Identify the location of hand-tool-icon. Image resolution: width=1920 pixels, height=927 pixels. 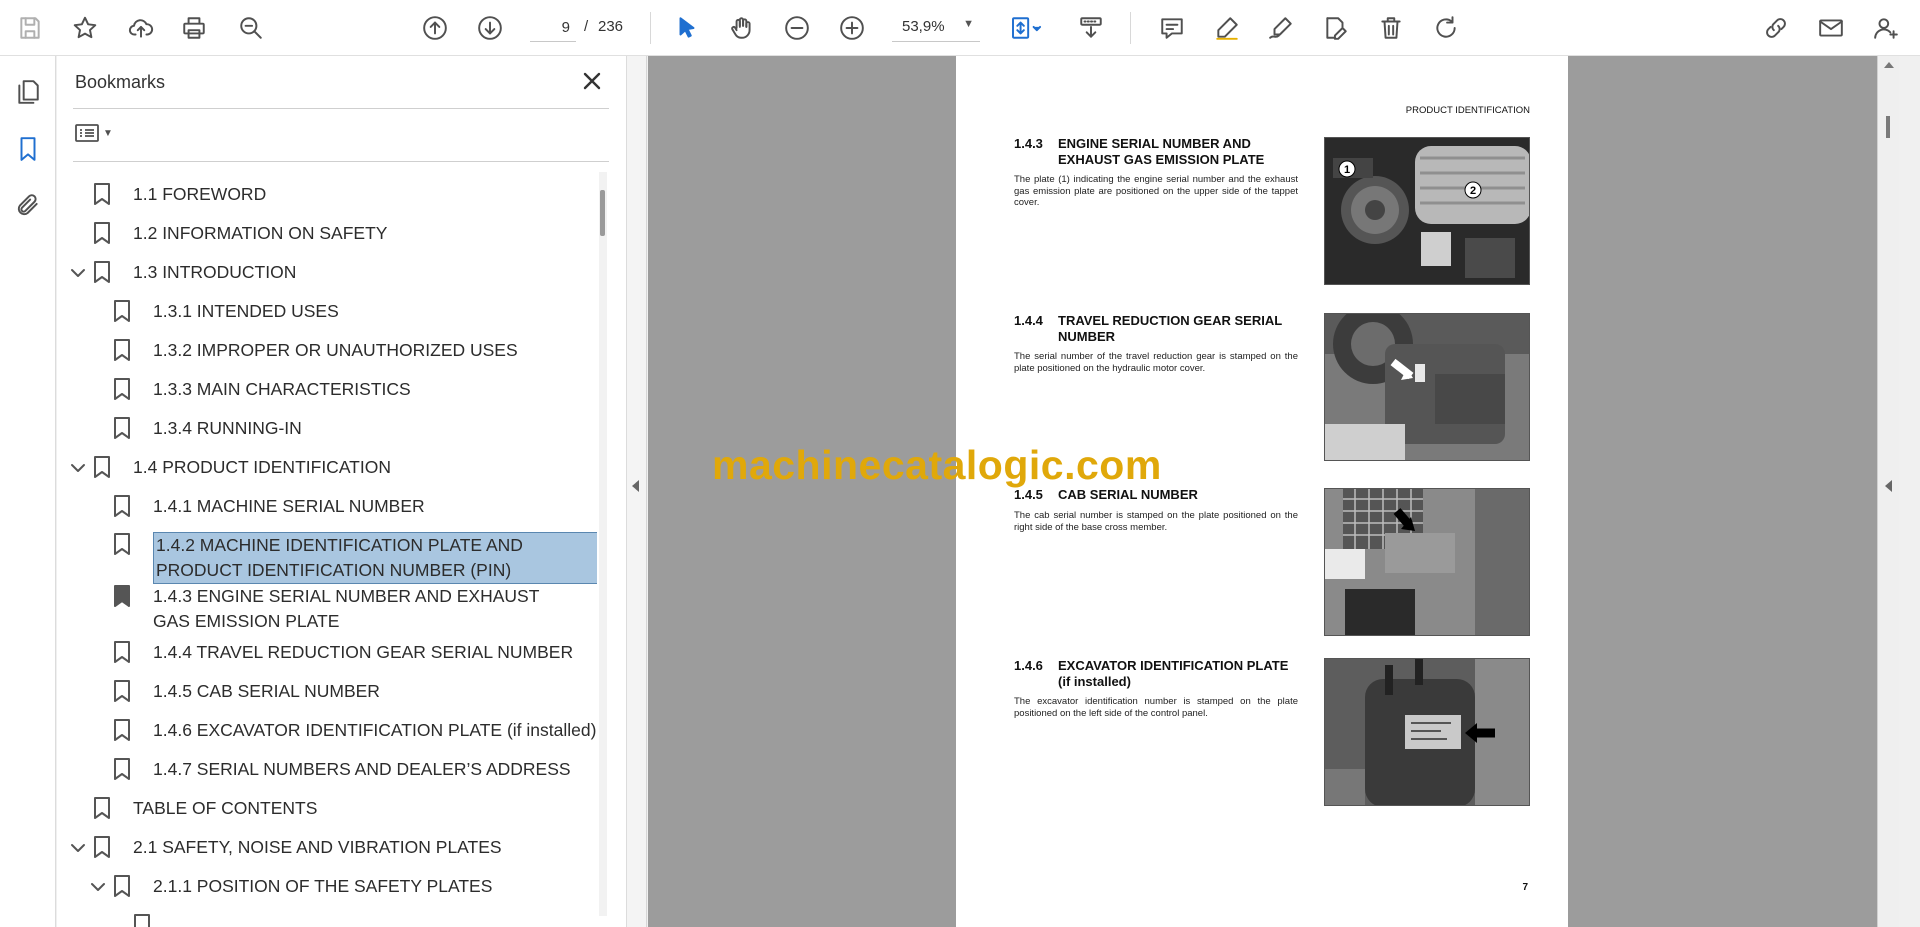
(742, 28).